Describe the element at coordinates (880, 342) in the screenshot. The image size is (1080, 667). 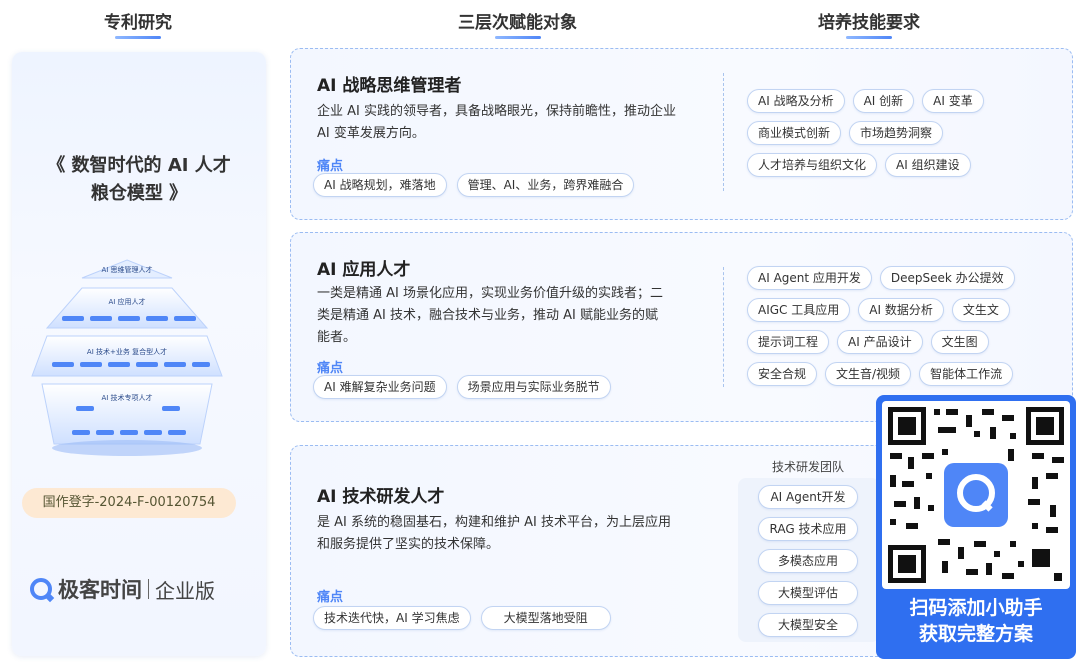
I see `skill-tag: AI 产品设计` at that location.